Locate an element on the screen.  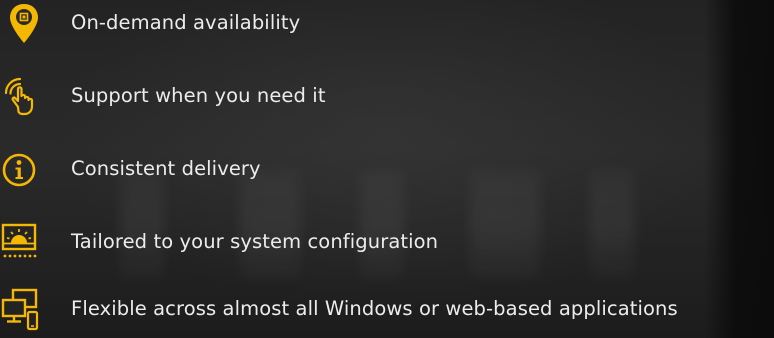
feature-item-on-demand: On-demand availability is located at coordinates (387, 24).